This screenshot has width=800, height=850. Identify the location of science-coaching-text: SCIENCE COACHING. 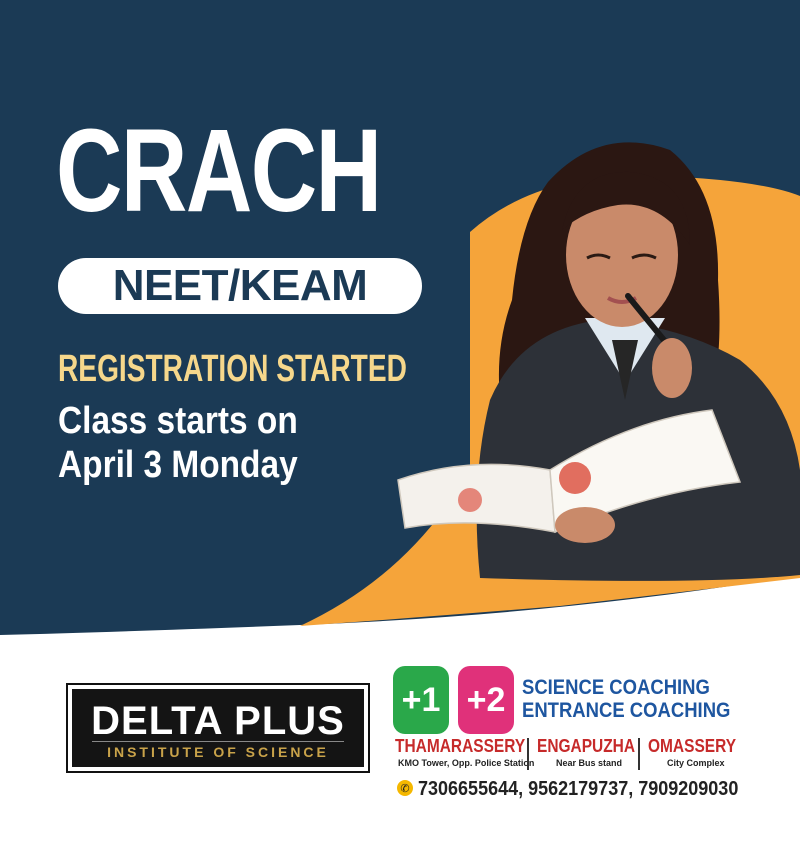
(616, 687).